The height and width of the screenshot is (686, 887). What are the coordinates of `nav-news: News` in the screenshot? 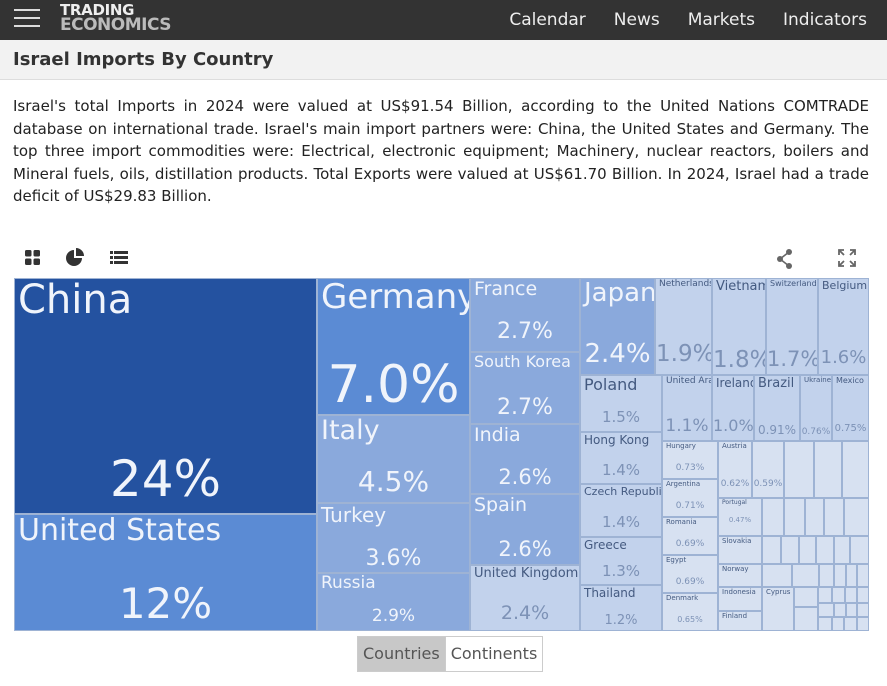 It's located at (637, 20).